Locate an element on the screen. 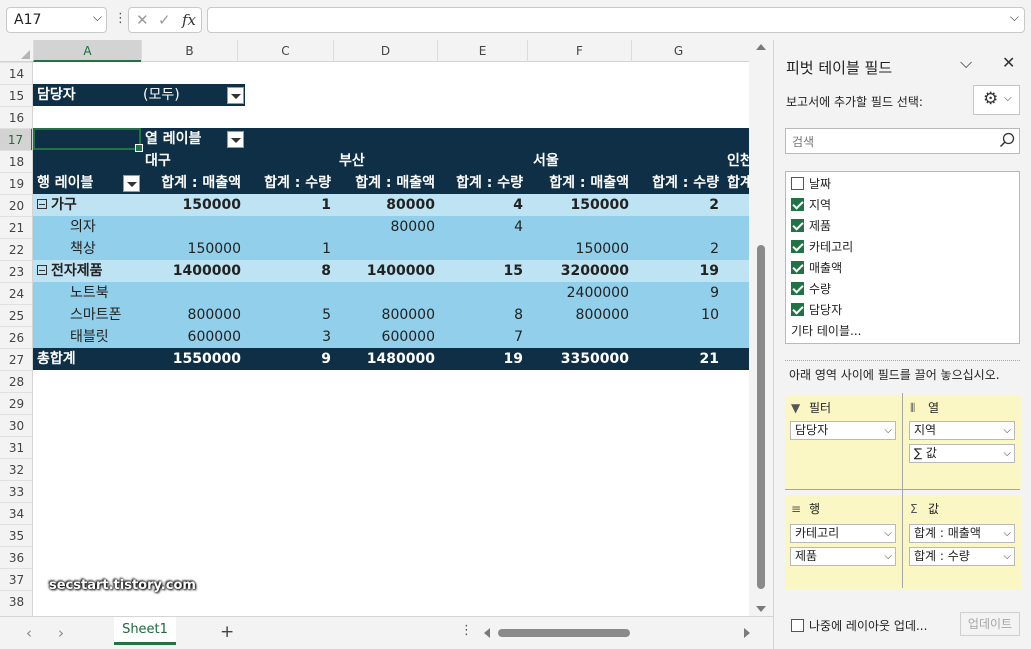 Image resolution: width=1031 pixels, height=649 pixels. pivot-value-cell: 10 is located at coordinates (676, 315).